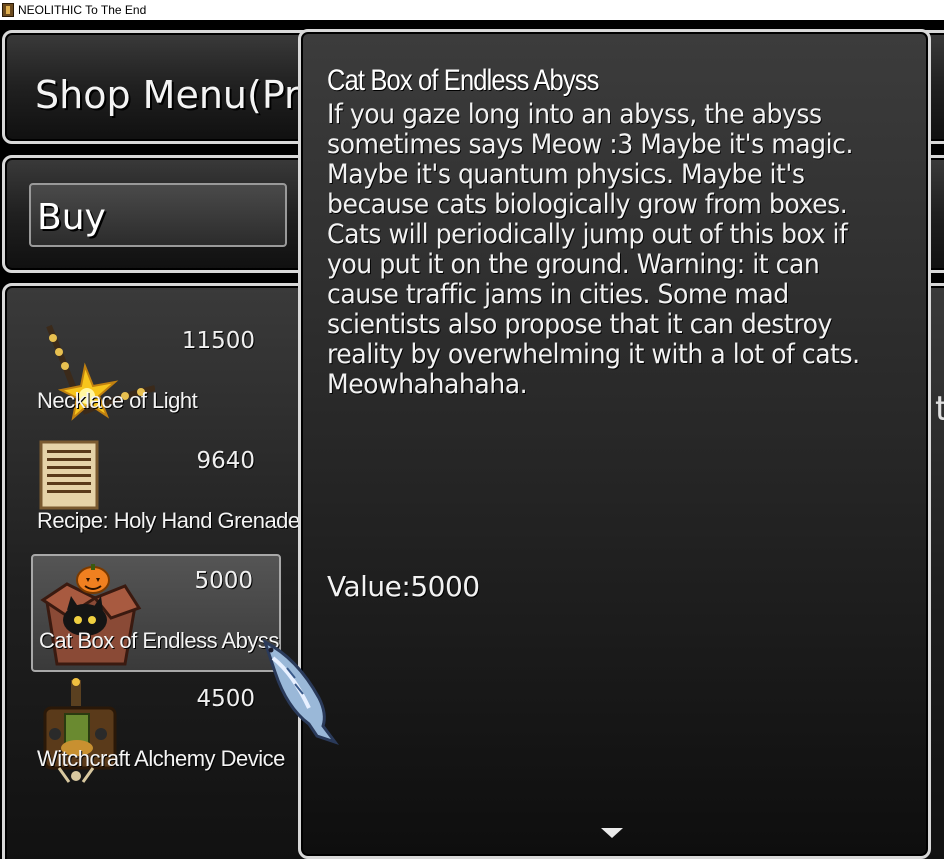 The height and width of the screenshot is (859, 944). Describe the element at coordinates (159, 640) in the screenshot. I see `item-name: Cat Box of Endless Abyss` at that location.